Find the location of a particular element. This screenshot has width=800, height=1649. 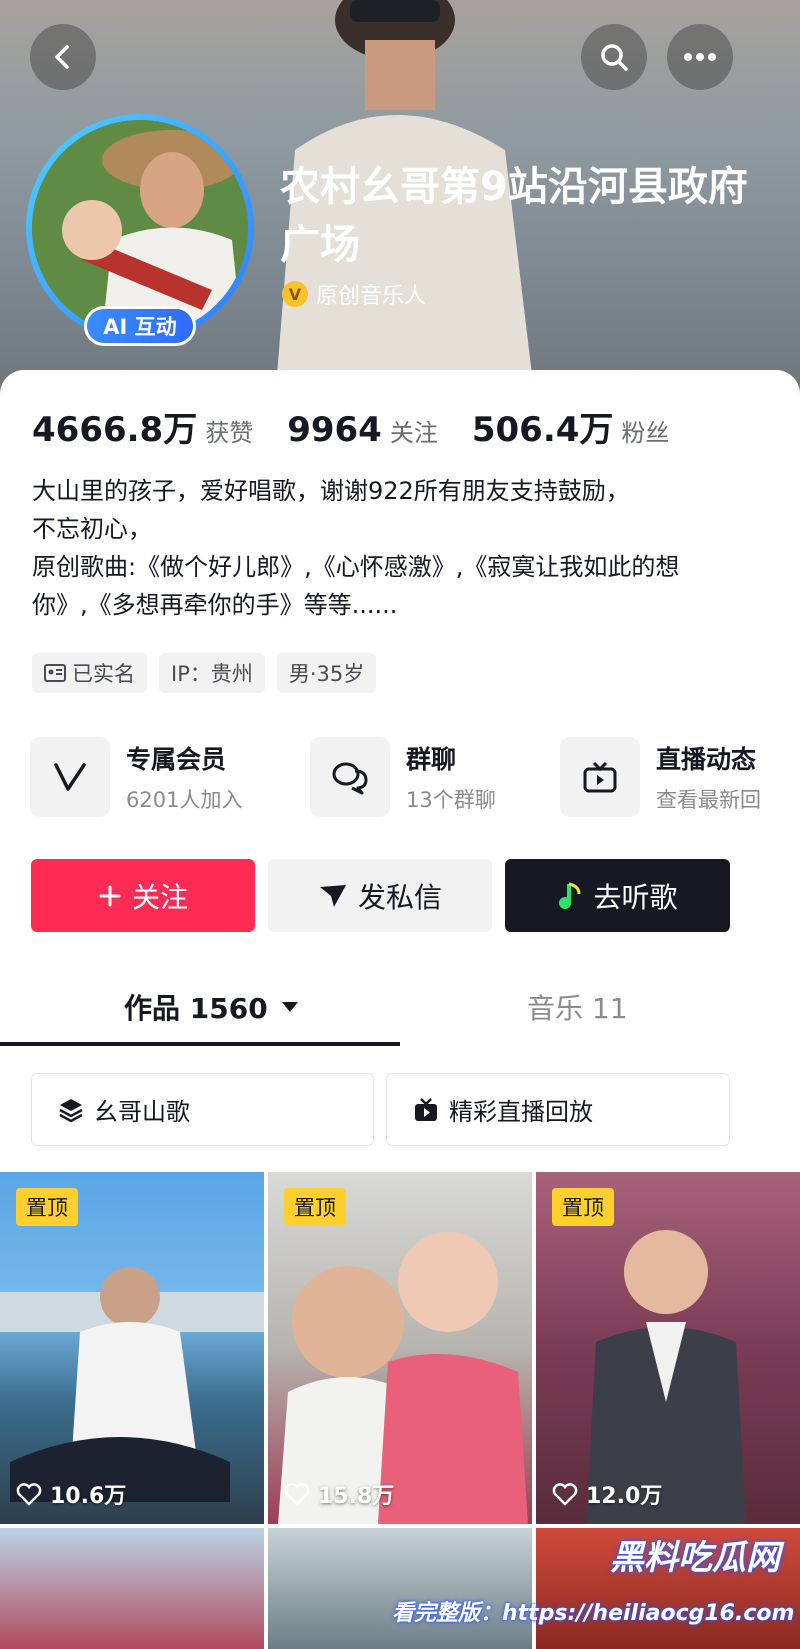

stat-value: 506.4万 is located at coordinates (542, 430).